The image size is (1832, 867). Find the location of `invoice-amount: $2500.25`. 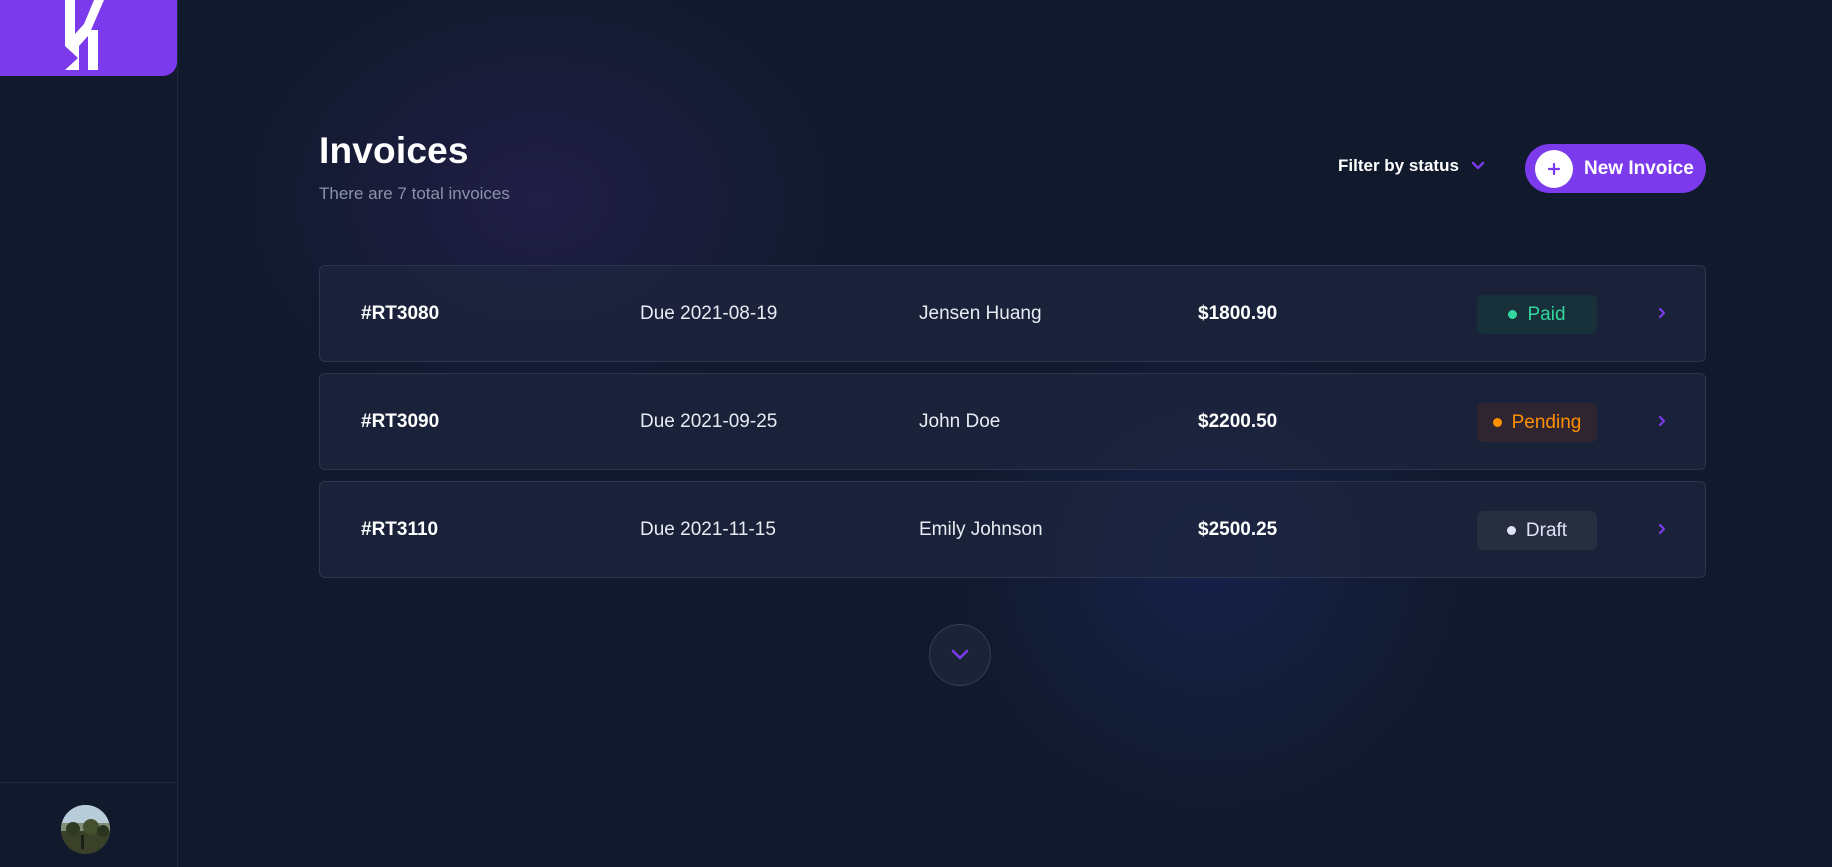

invoice-amount: $2500.25 is located at coordinates (1238, 529).